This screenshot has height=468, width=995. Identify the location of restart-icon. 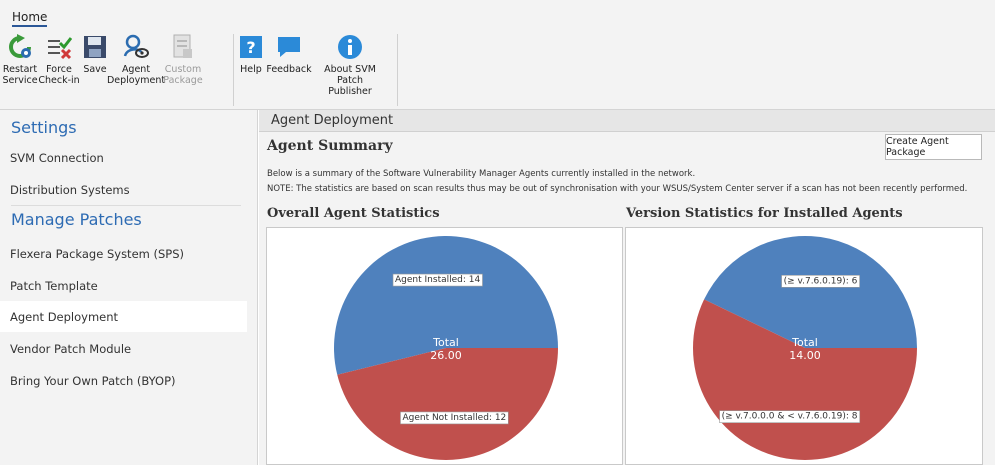
(20, 47).